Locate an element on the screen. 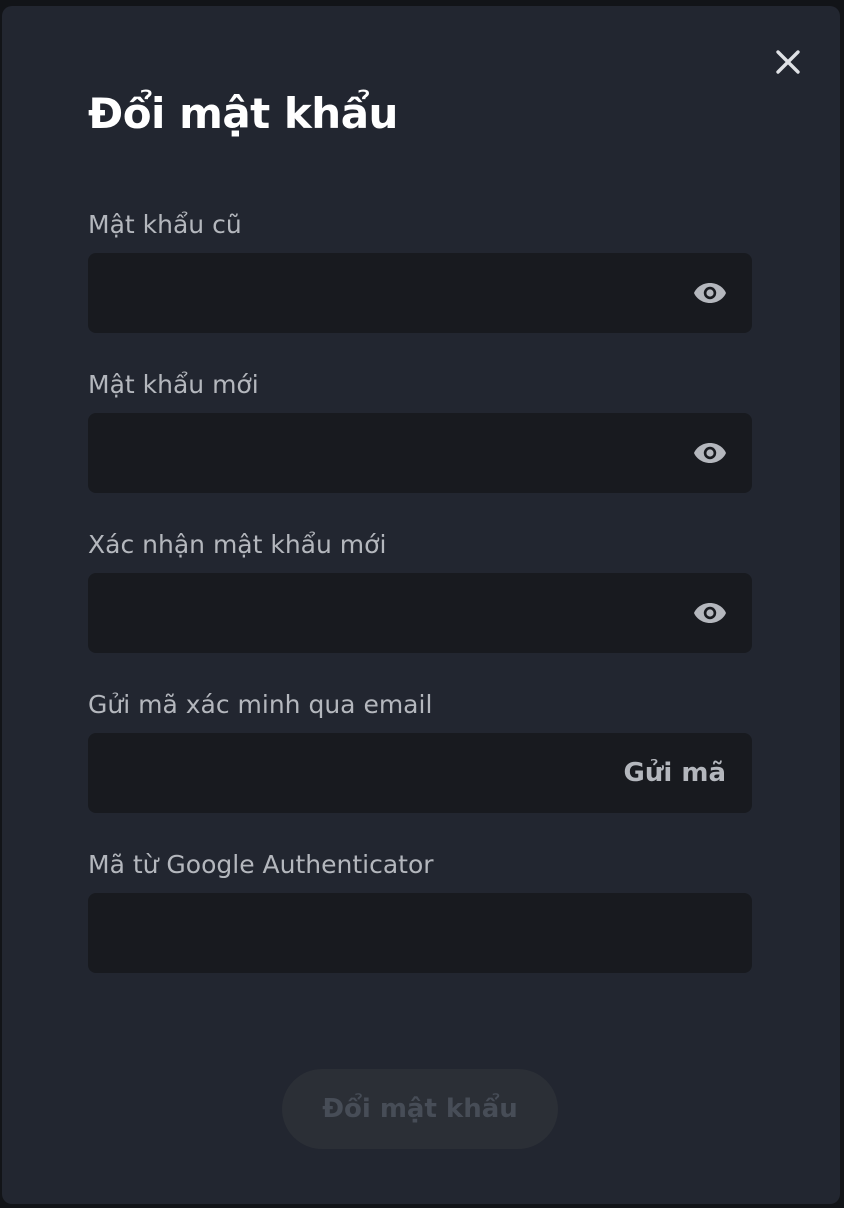 The image size is (844, 1208). dialog-title: Đổi mật khẩu is located at coordinates (243, 113).